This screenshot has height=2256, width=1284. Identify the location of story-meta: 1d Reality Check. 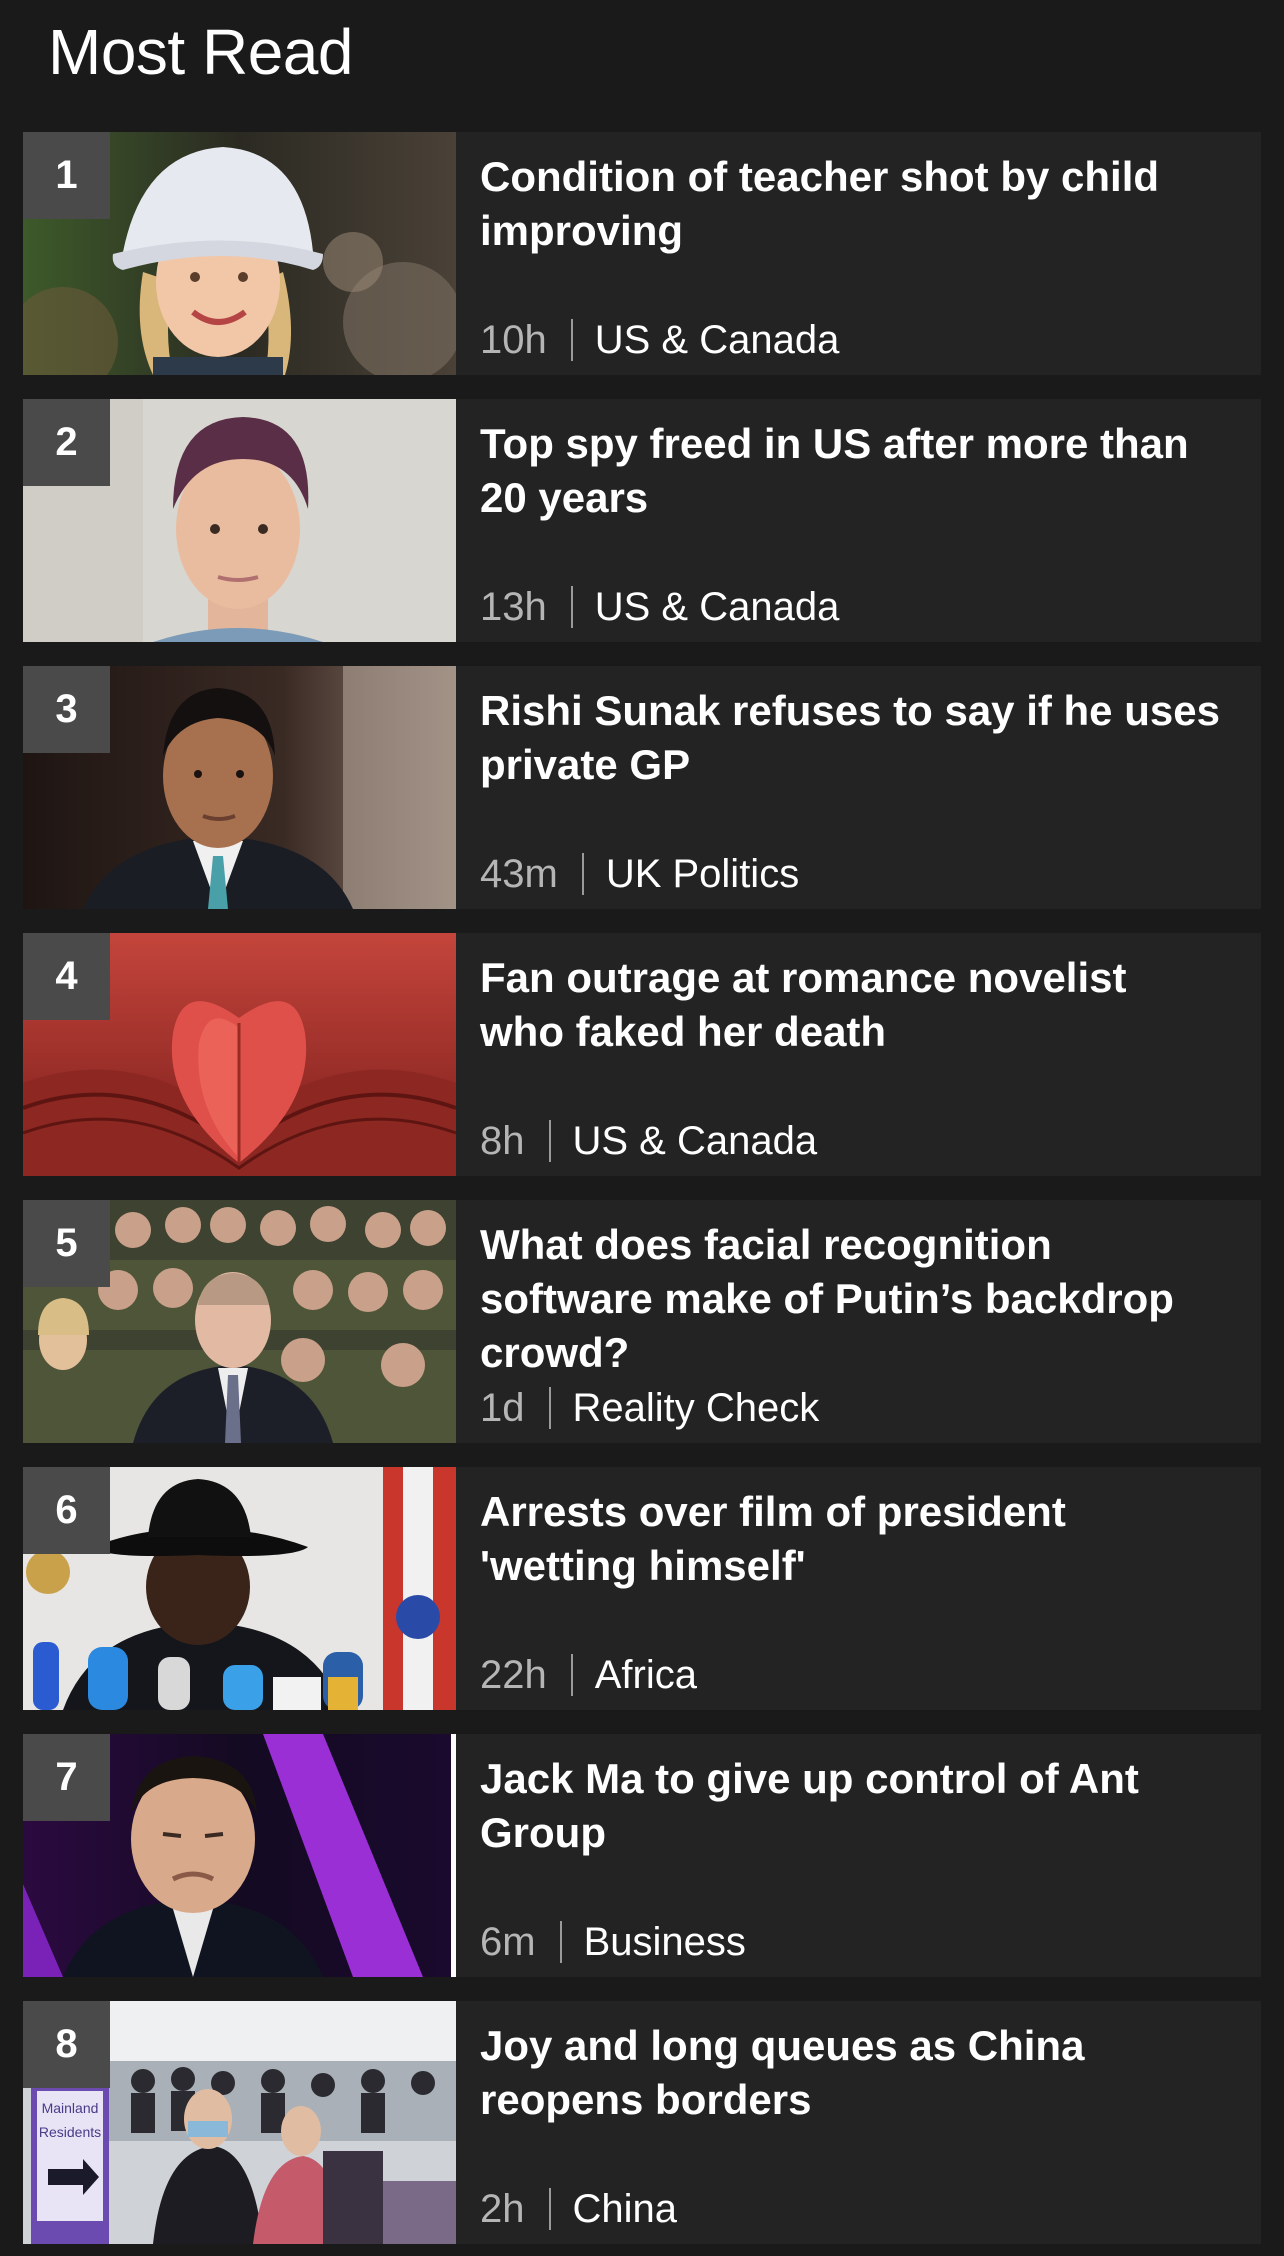
(649, 1408).